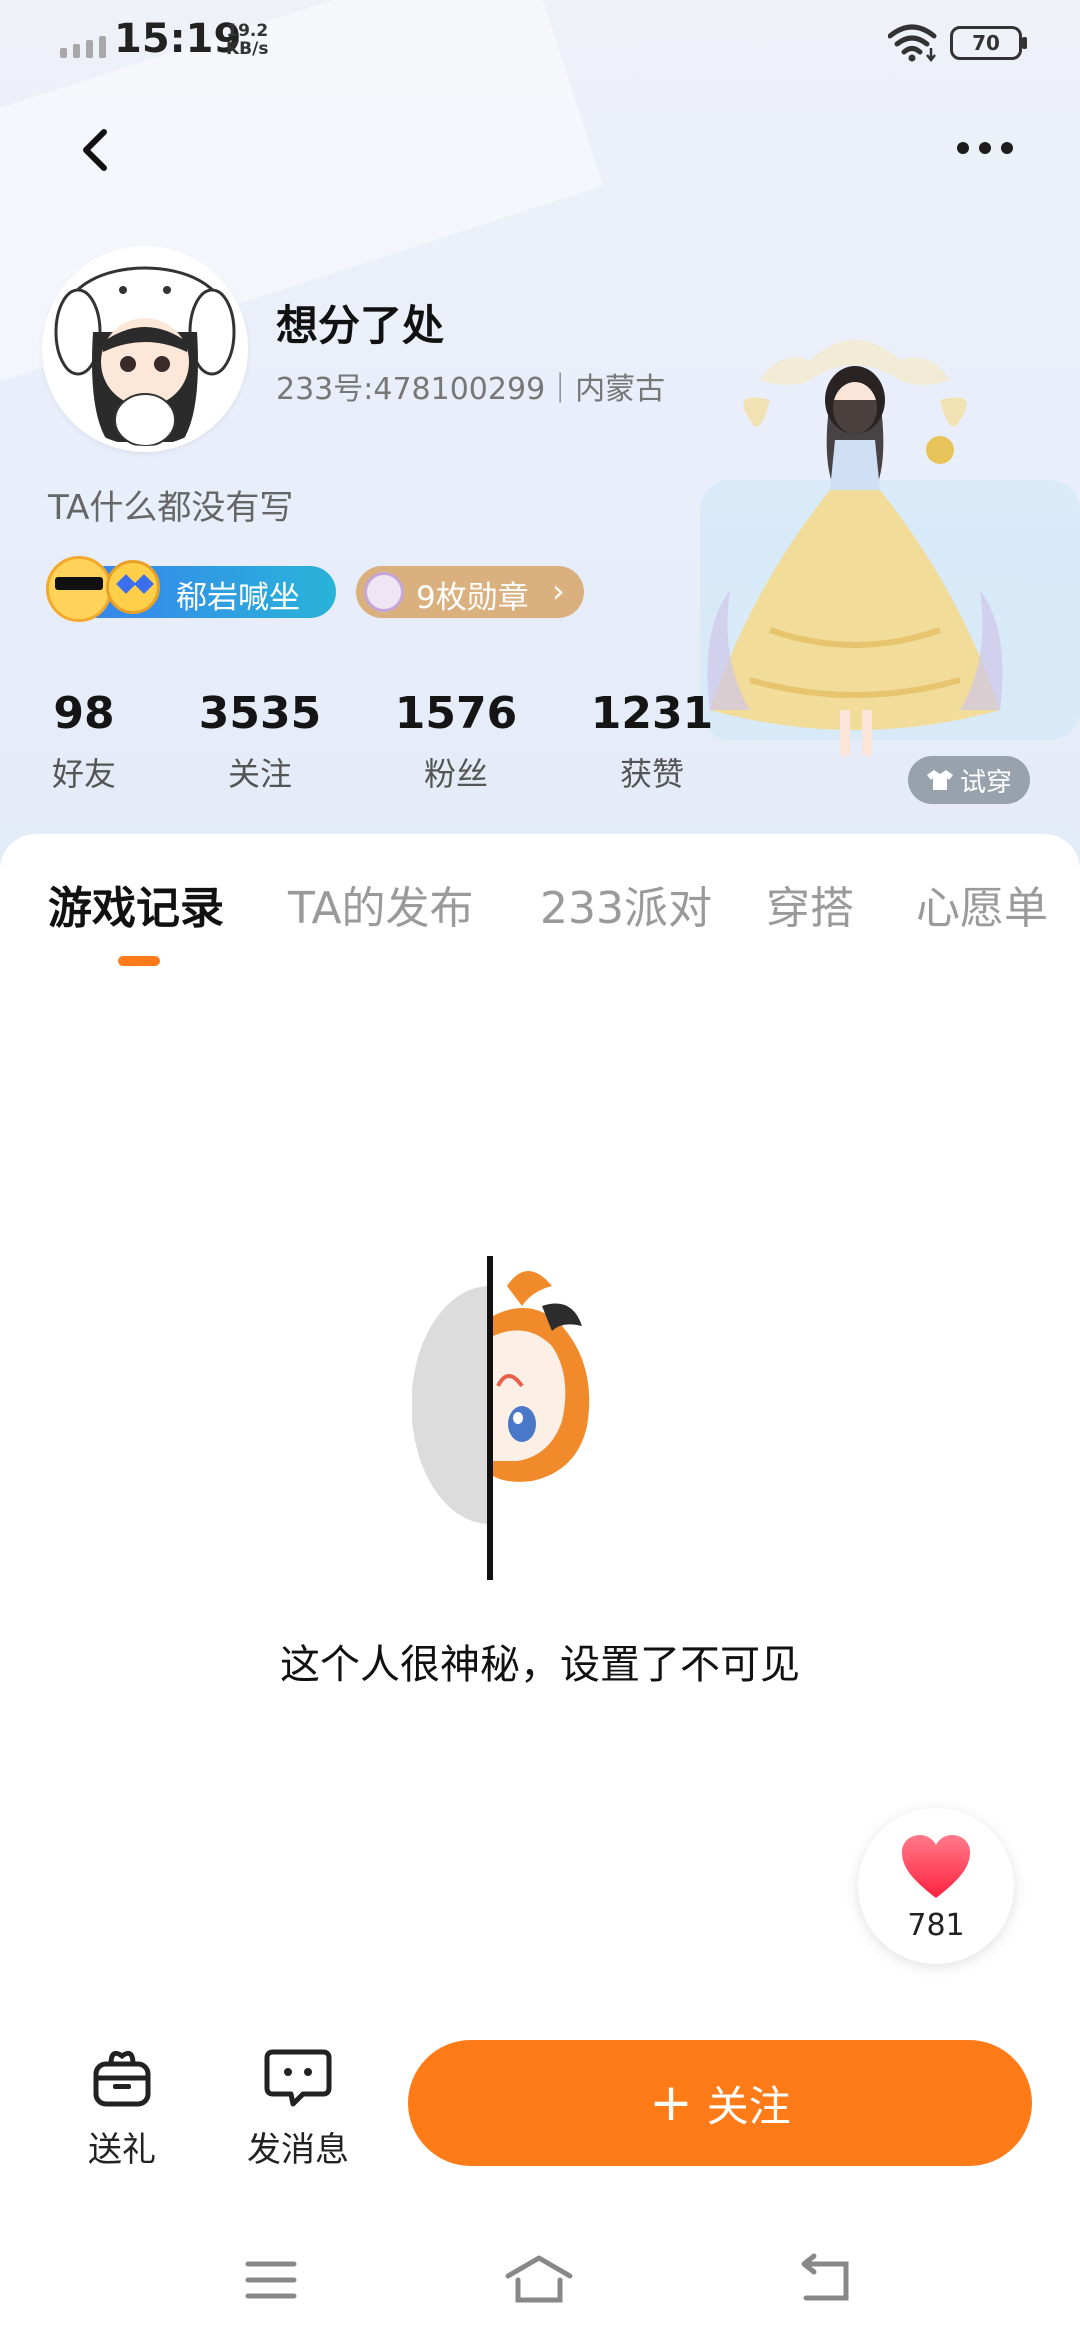  I want to click on more-options-icon, so click(985, 148).